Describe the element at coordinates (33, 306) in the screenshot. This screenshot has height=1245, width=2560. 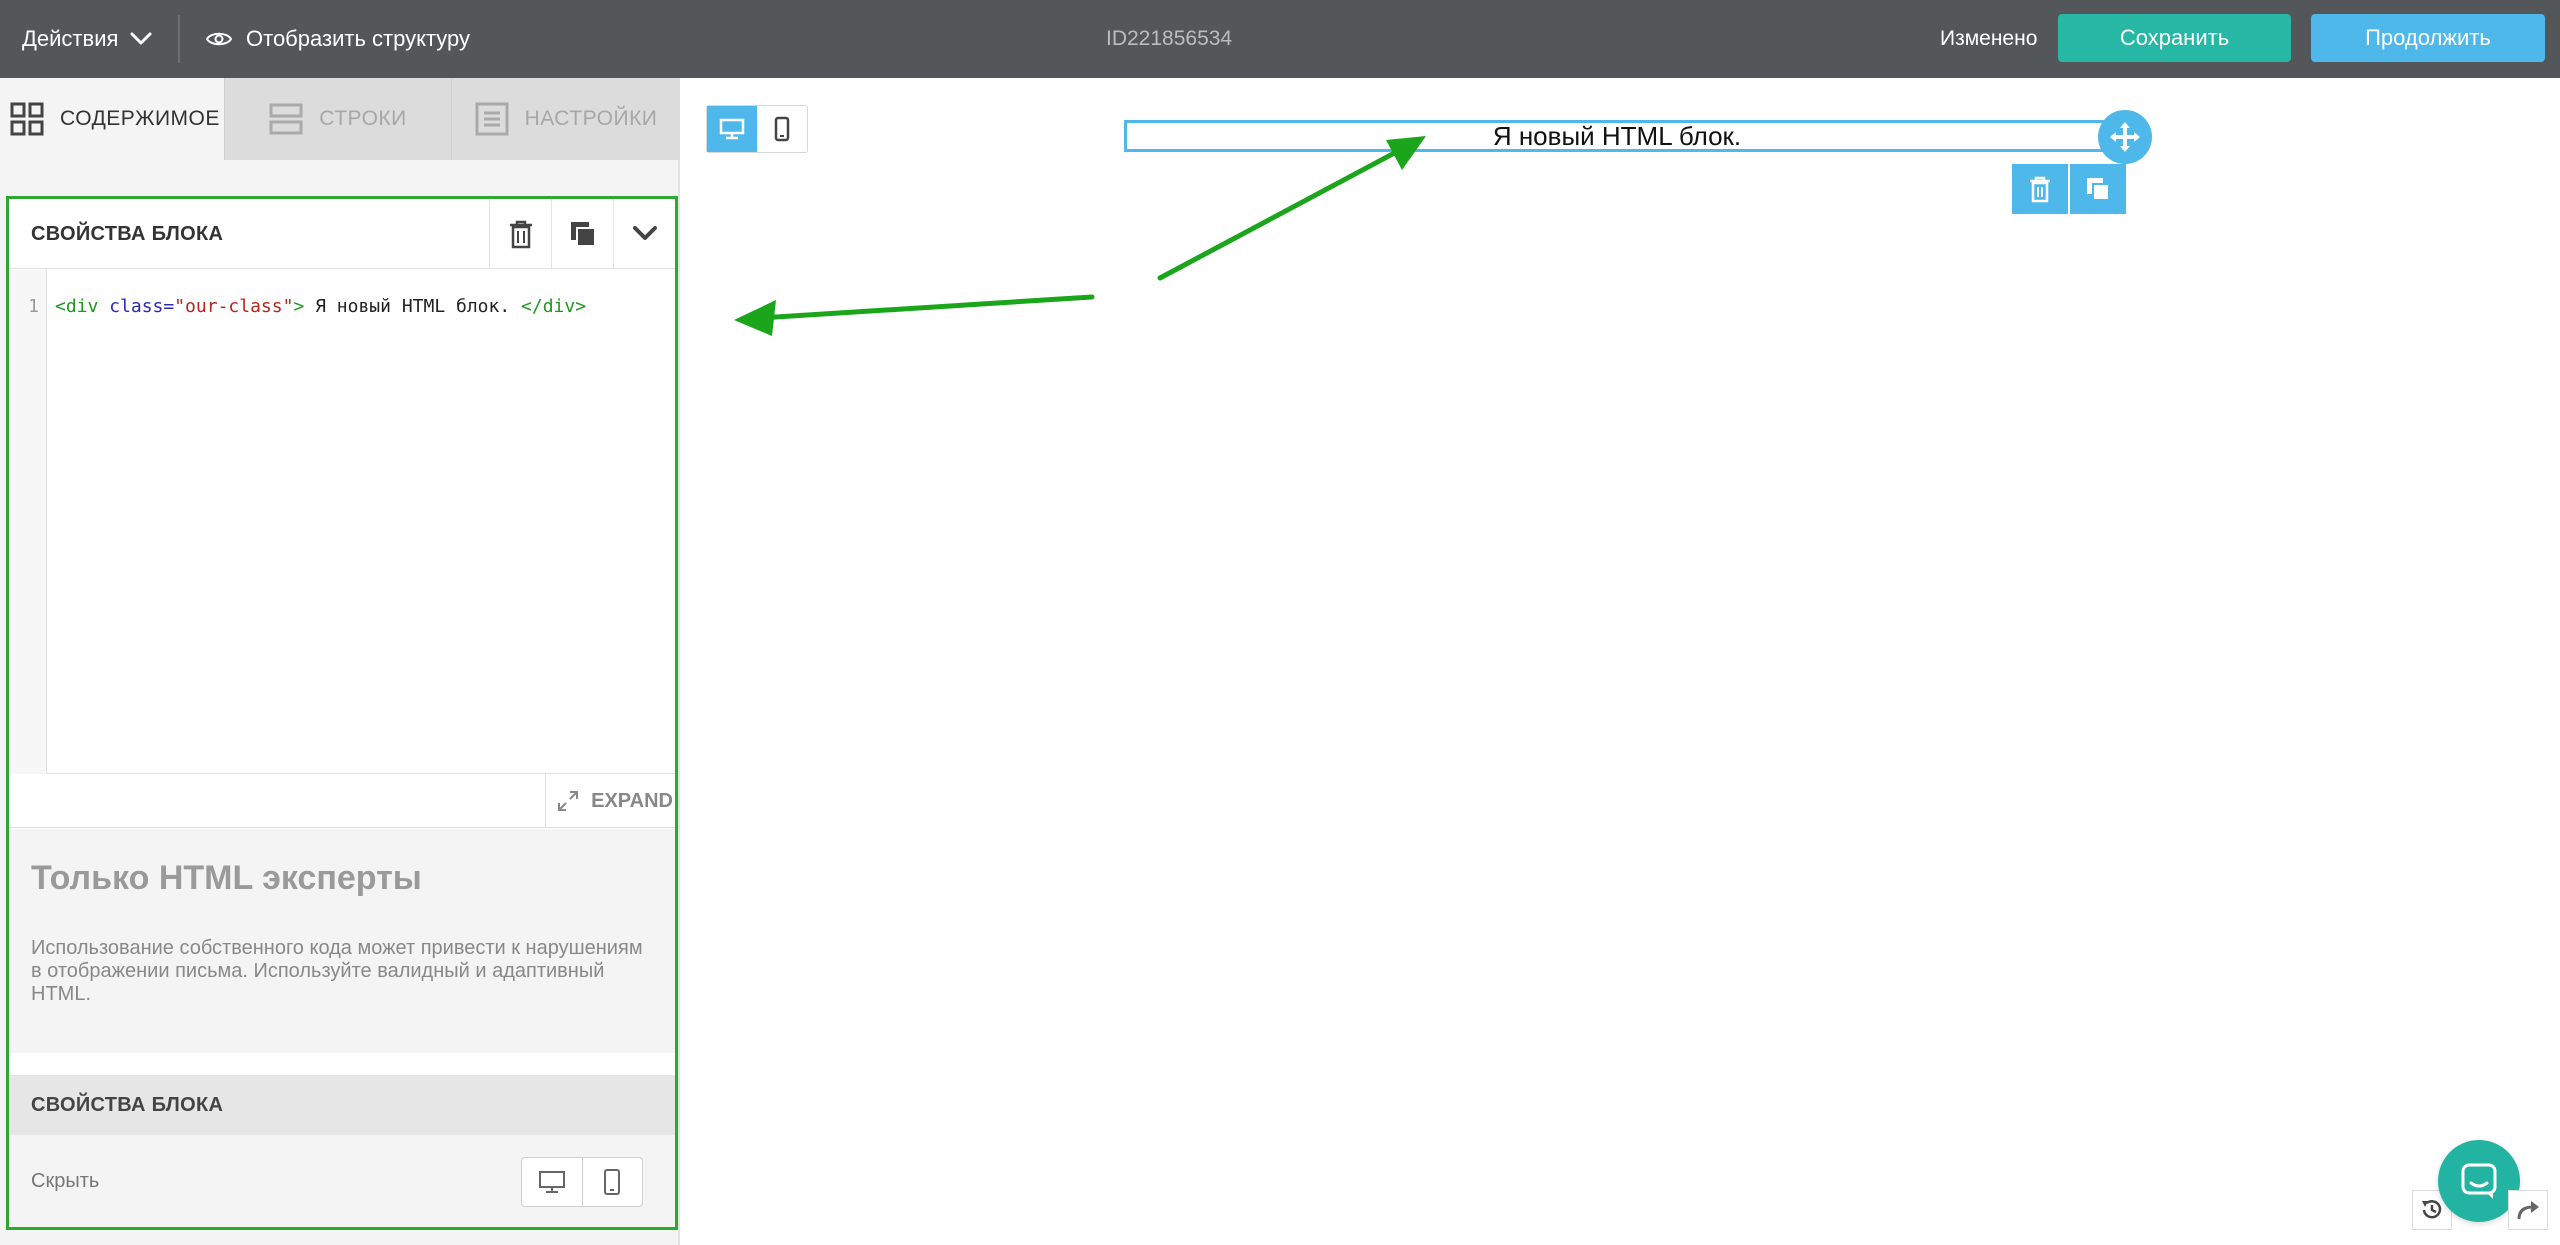
I see `line-number: 1` at that location.